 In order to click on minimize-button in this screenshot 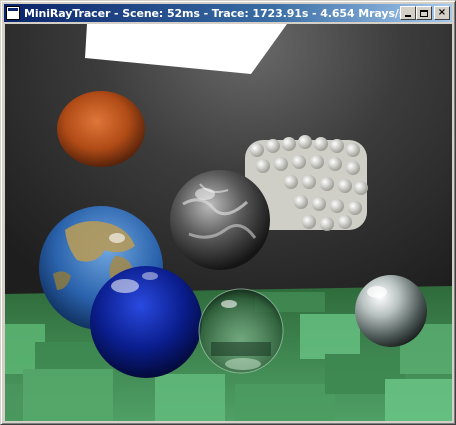, I will do `click(408, 13)`.